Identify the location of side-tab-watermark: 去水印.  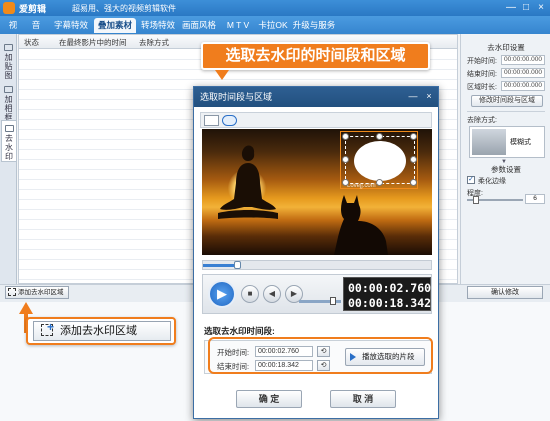
(8, 141).